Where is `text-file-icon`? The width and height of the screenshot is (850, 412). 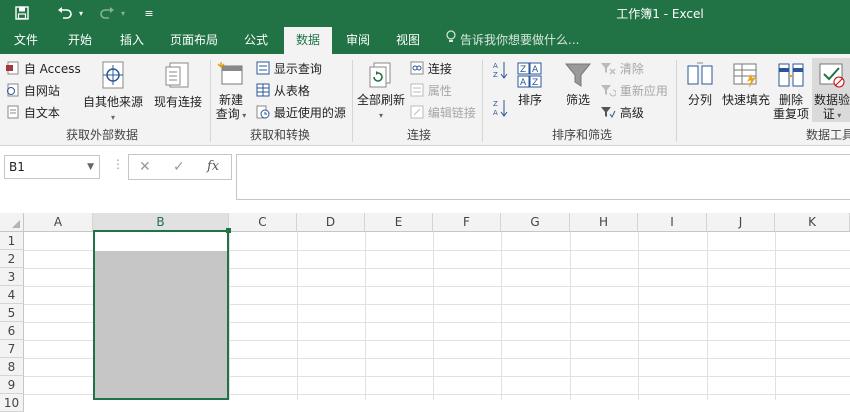
text-file-icon is located at coordinates (13, 113).